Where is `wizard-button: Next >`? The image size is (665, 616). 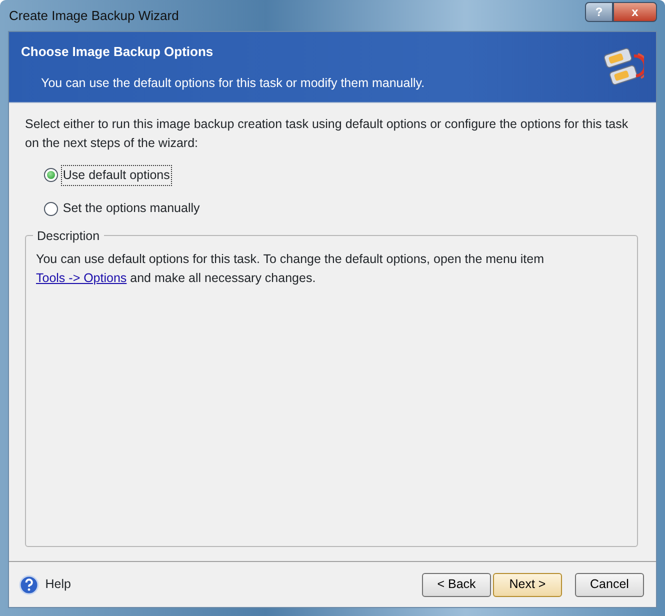 wizard-button: Next > is located at coordinates (527, 584).